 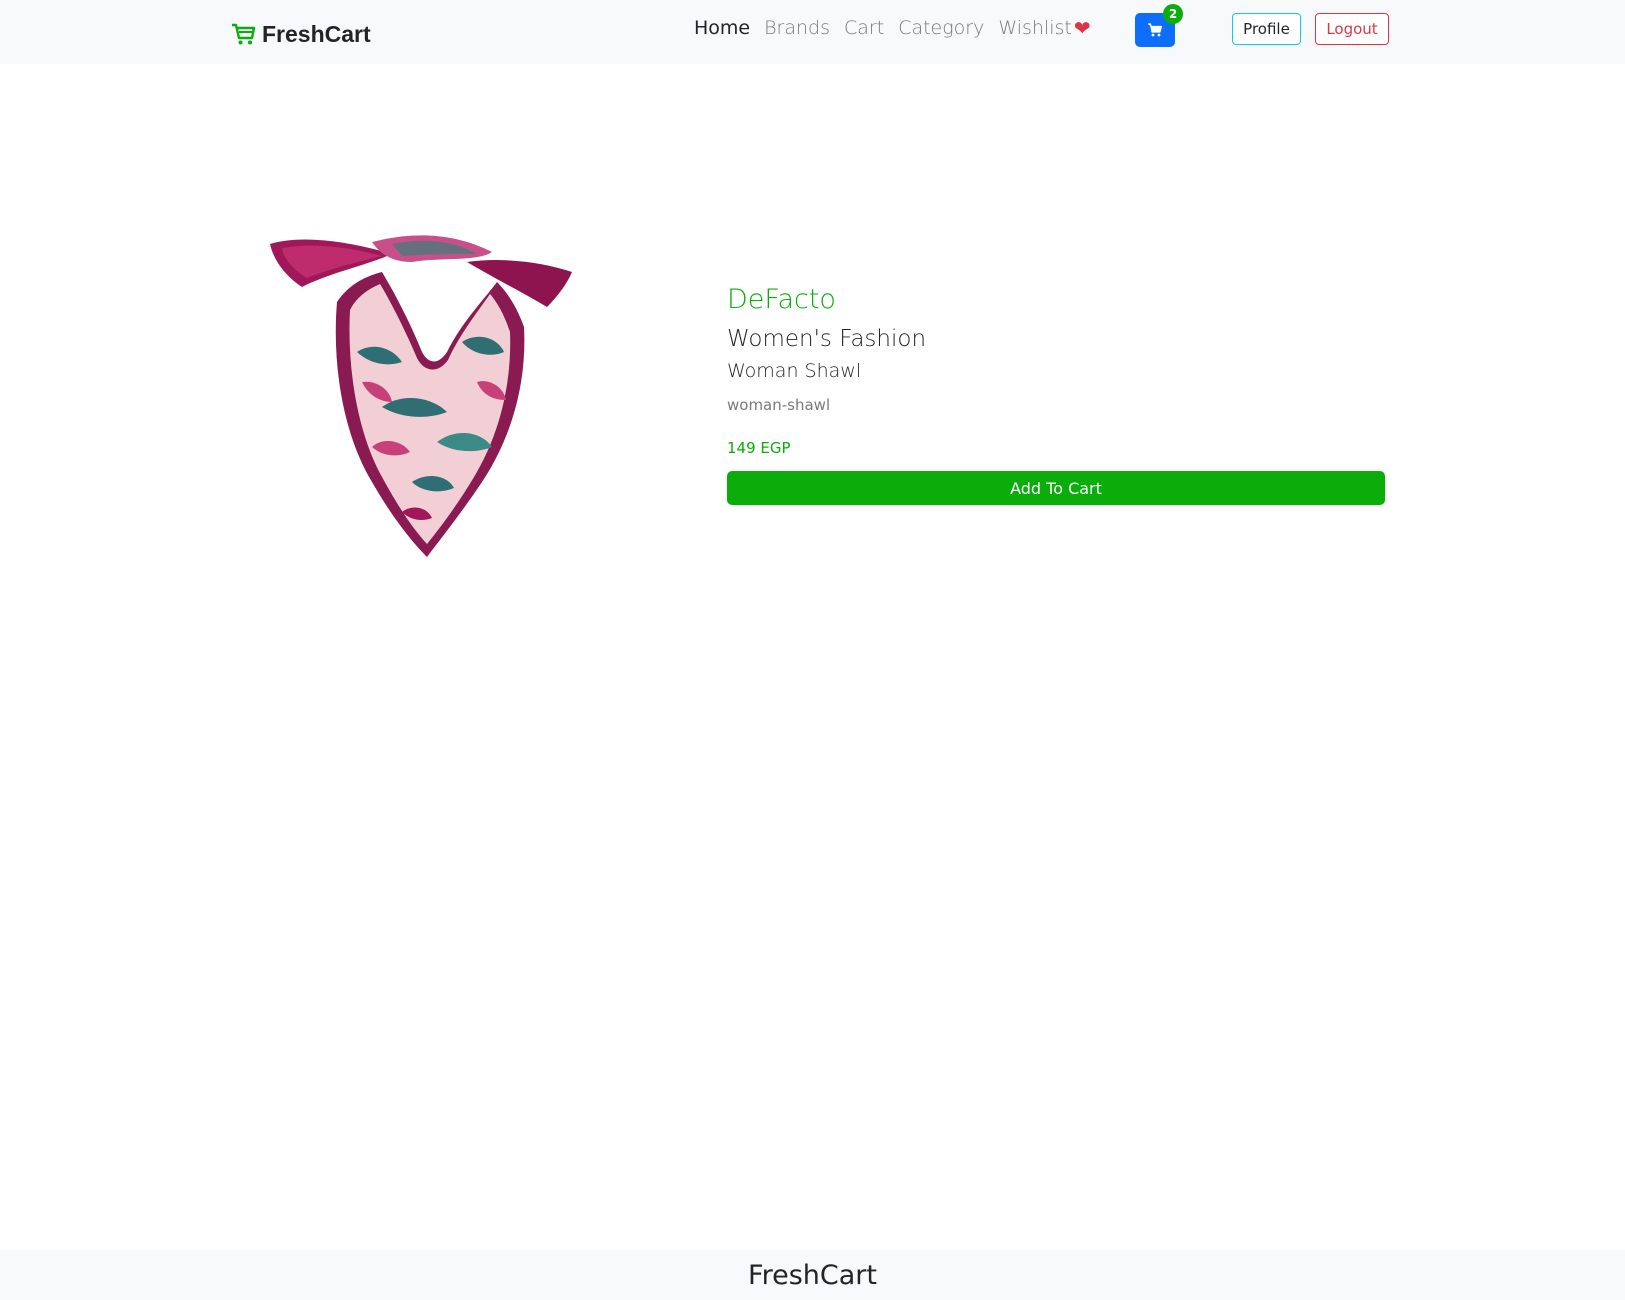 What do you see at coordinates (759, 448) in the screenshot?
I see `product-price: 149 EGP` at bounding box center [759, 448].